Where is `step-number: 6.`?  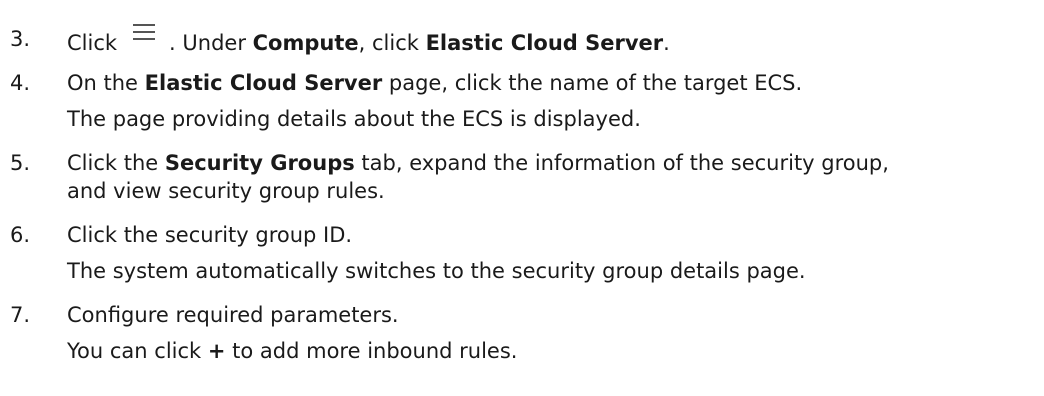
step-number: 6. is located at coordinates (20, 235).